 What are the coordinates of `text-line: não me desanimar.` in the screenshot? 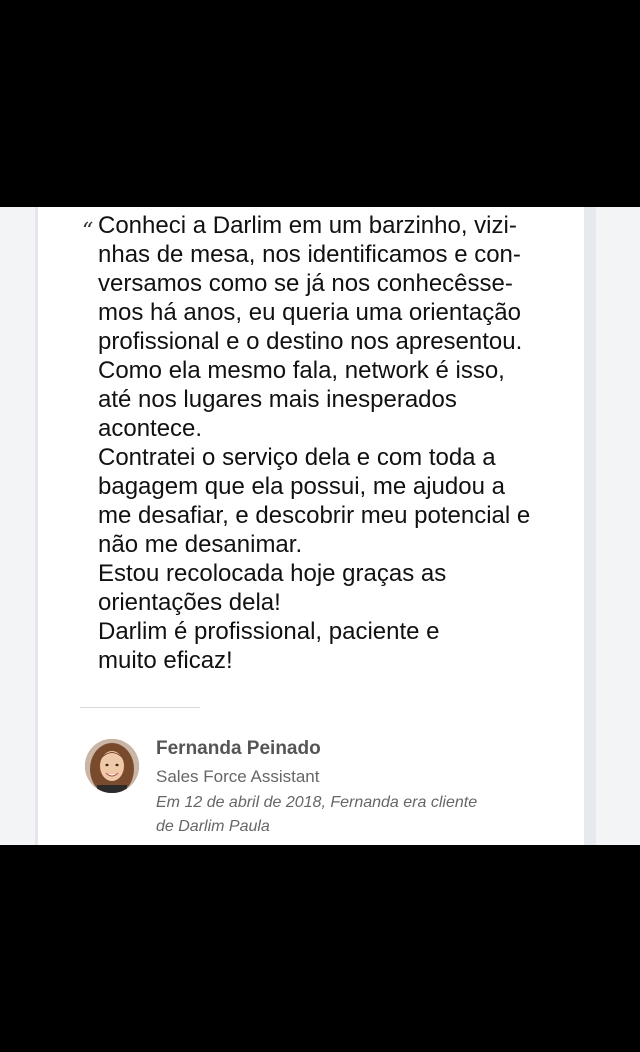 It's located at (200, 544).